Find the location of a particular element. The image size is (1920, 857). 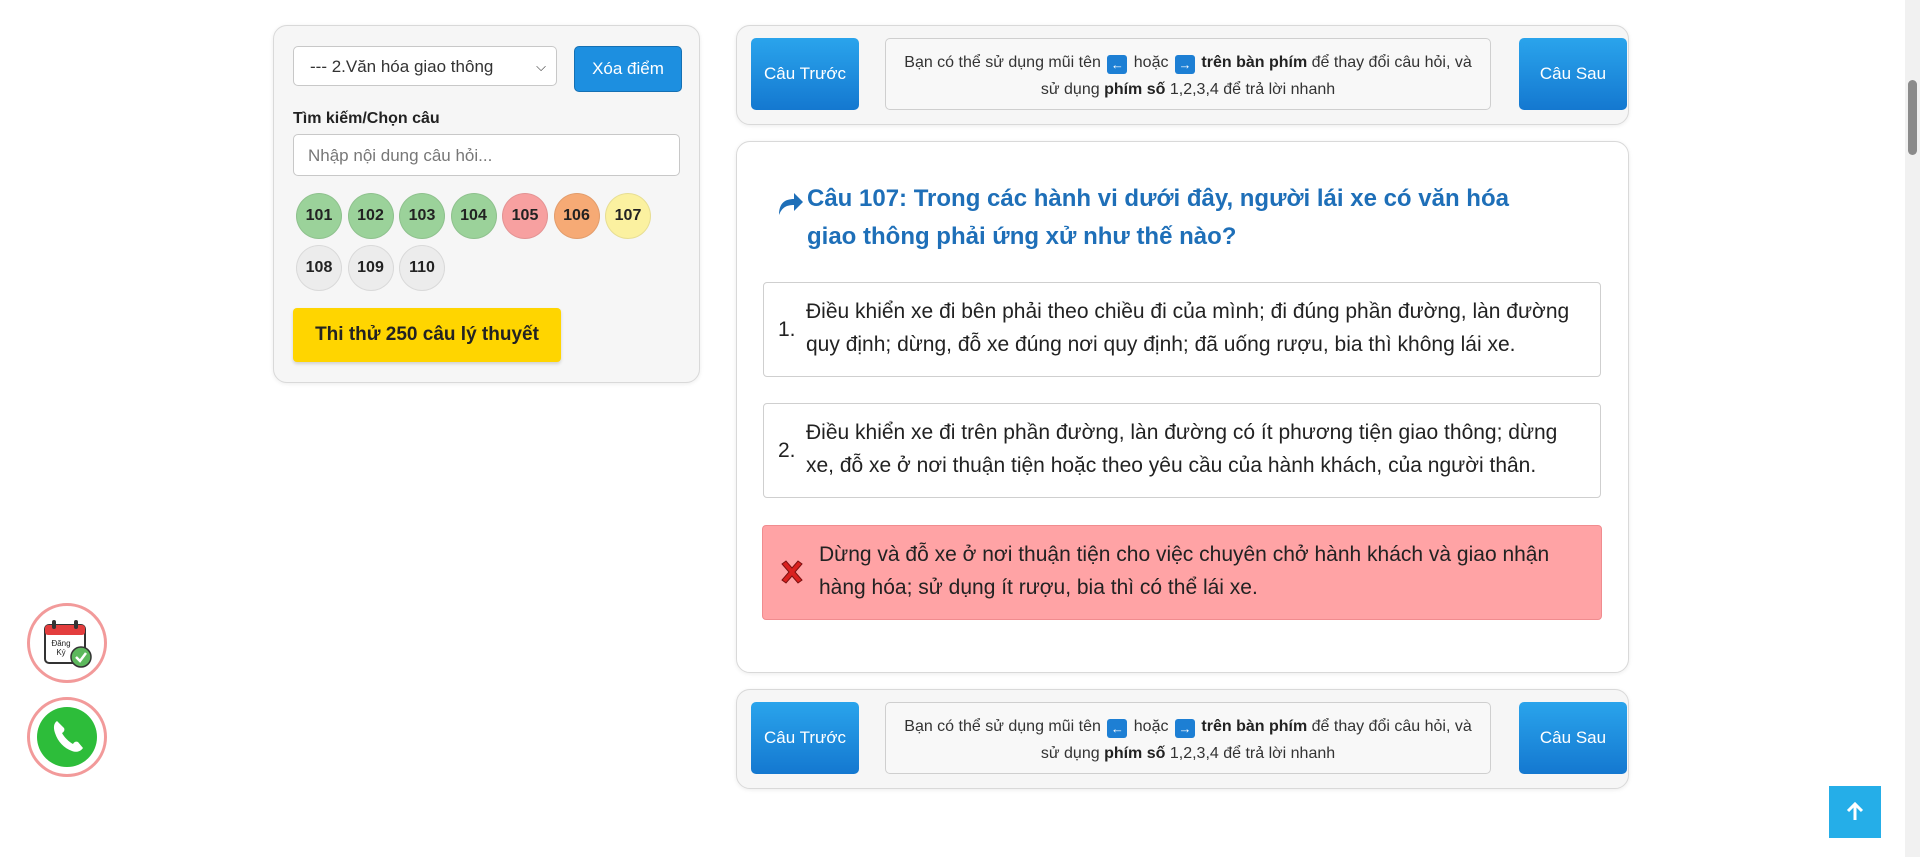

clear-score-button: Xóa điểm is located at coordinates (628, 69).